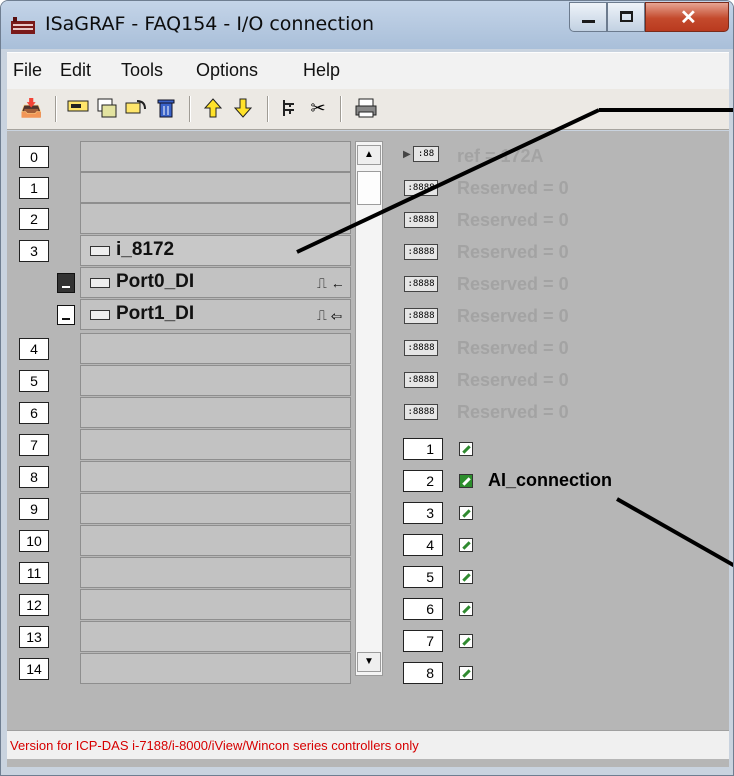 Image resolution: width=734 pixels, height=776 pixels. I want to click on menu-edit: Edit, so click(75, 70).